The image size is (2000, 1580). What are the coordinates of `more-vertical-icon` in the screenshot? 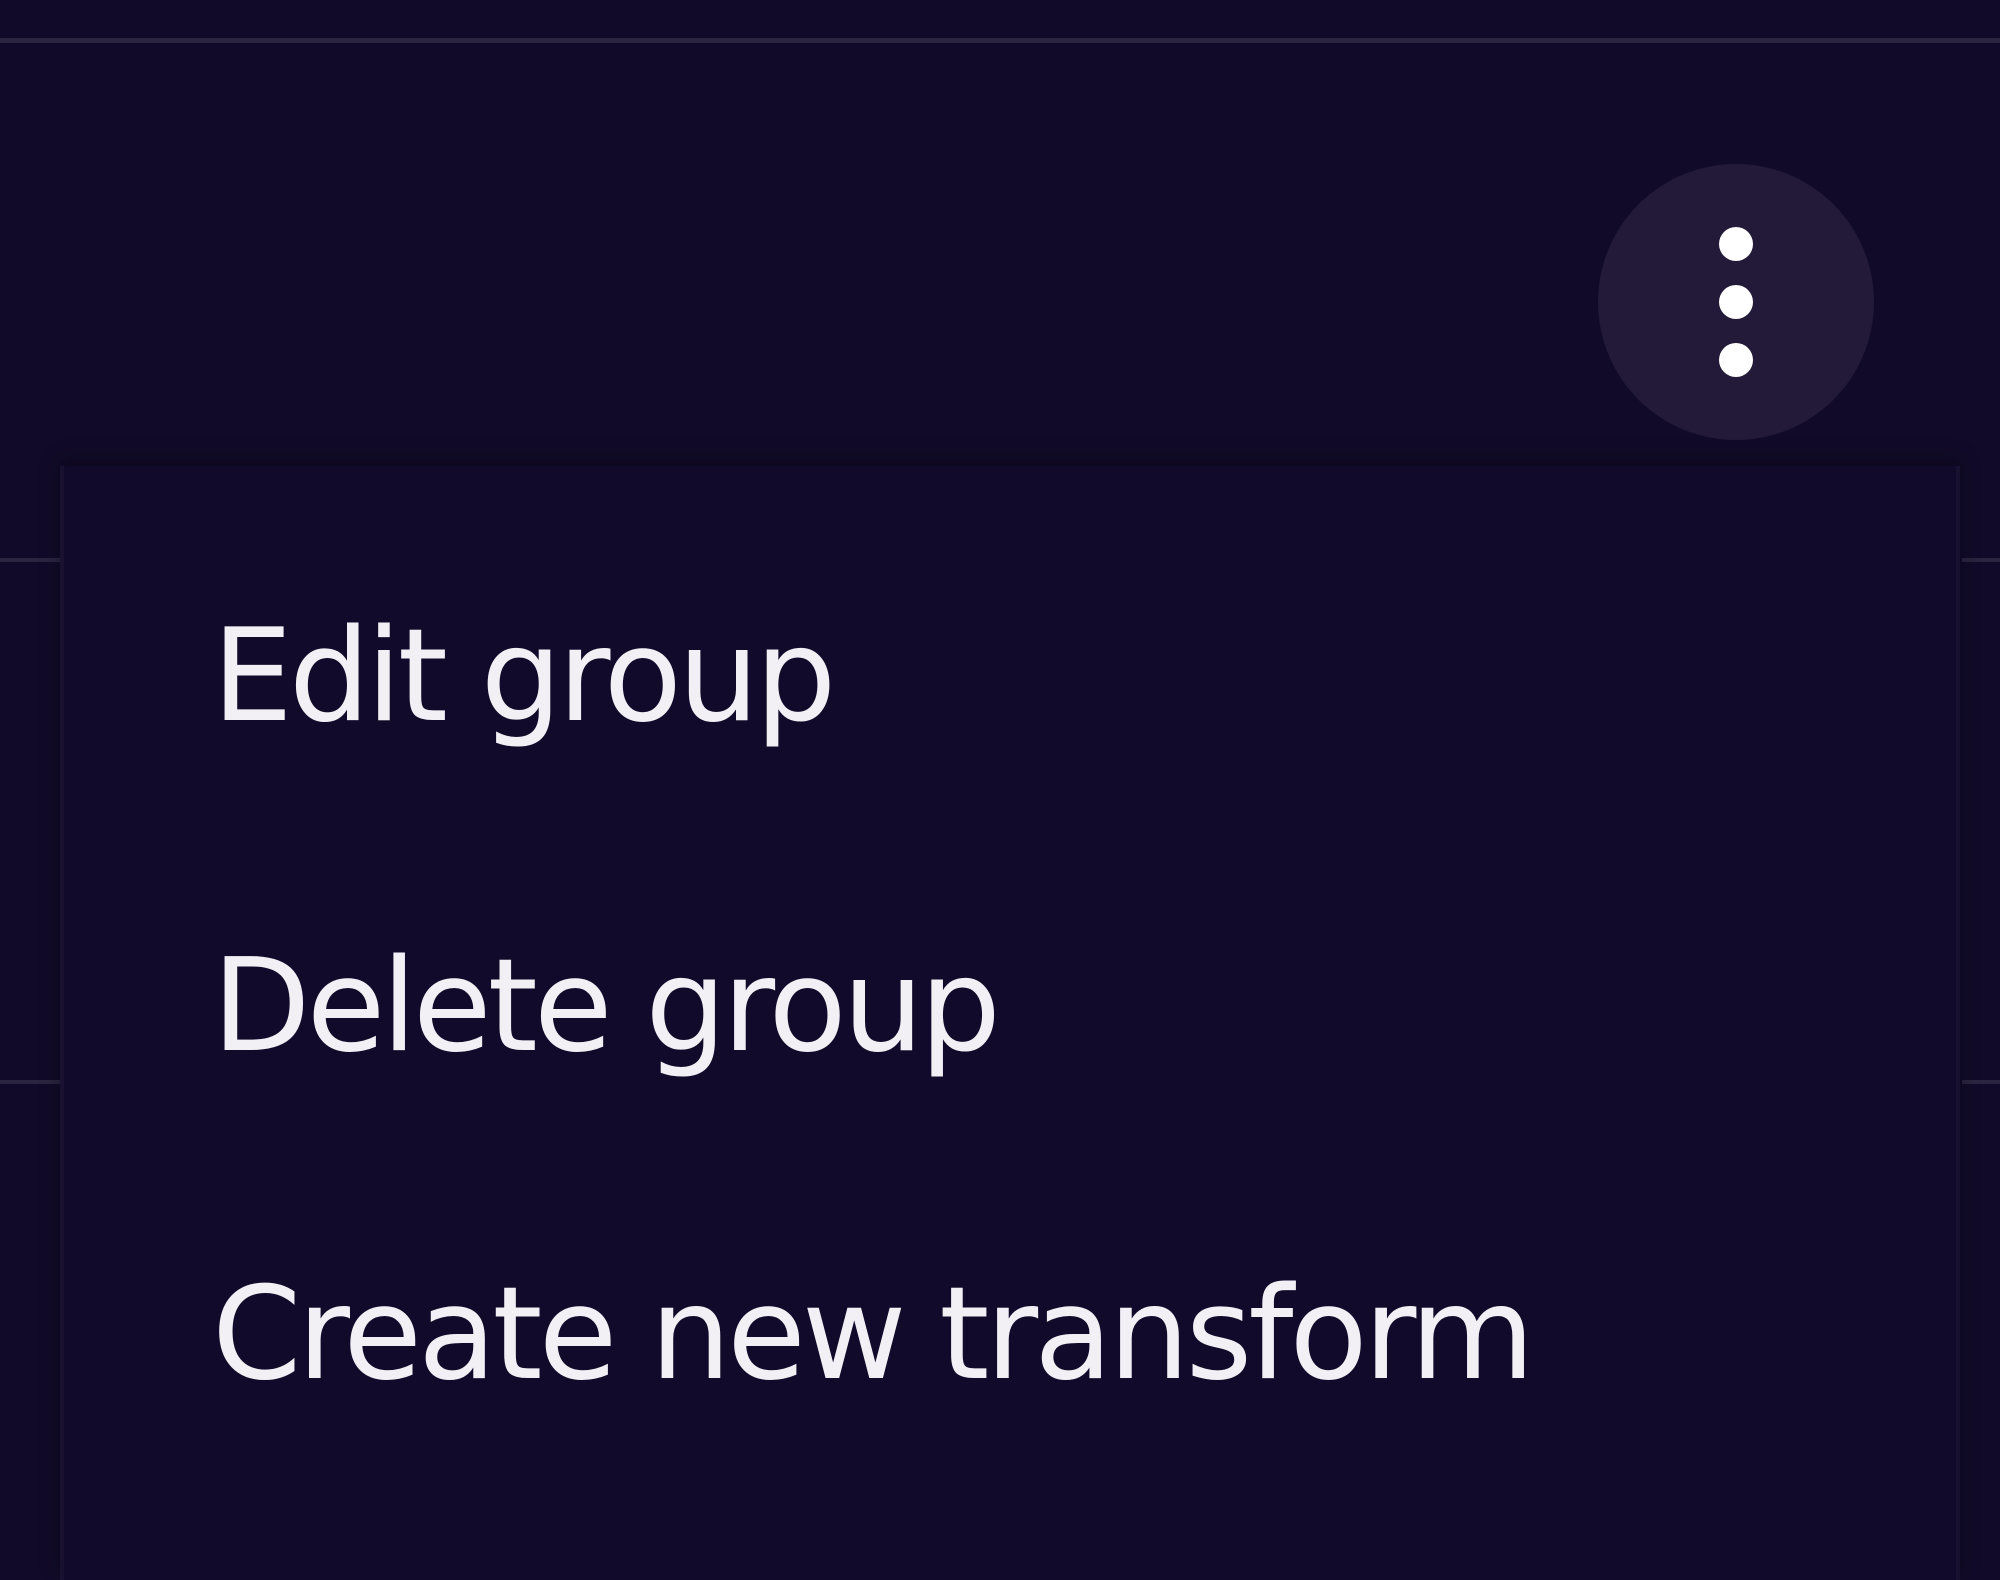 It's located at (1736, 302).